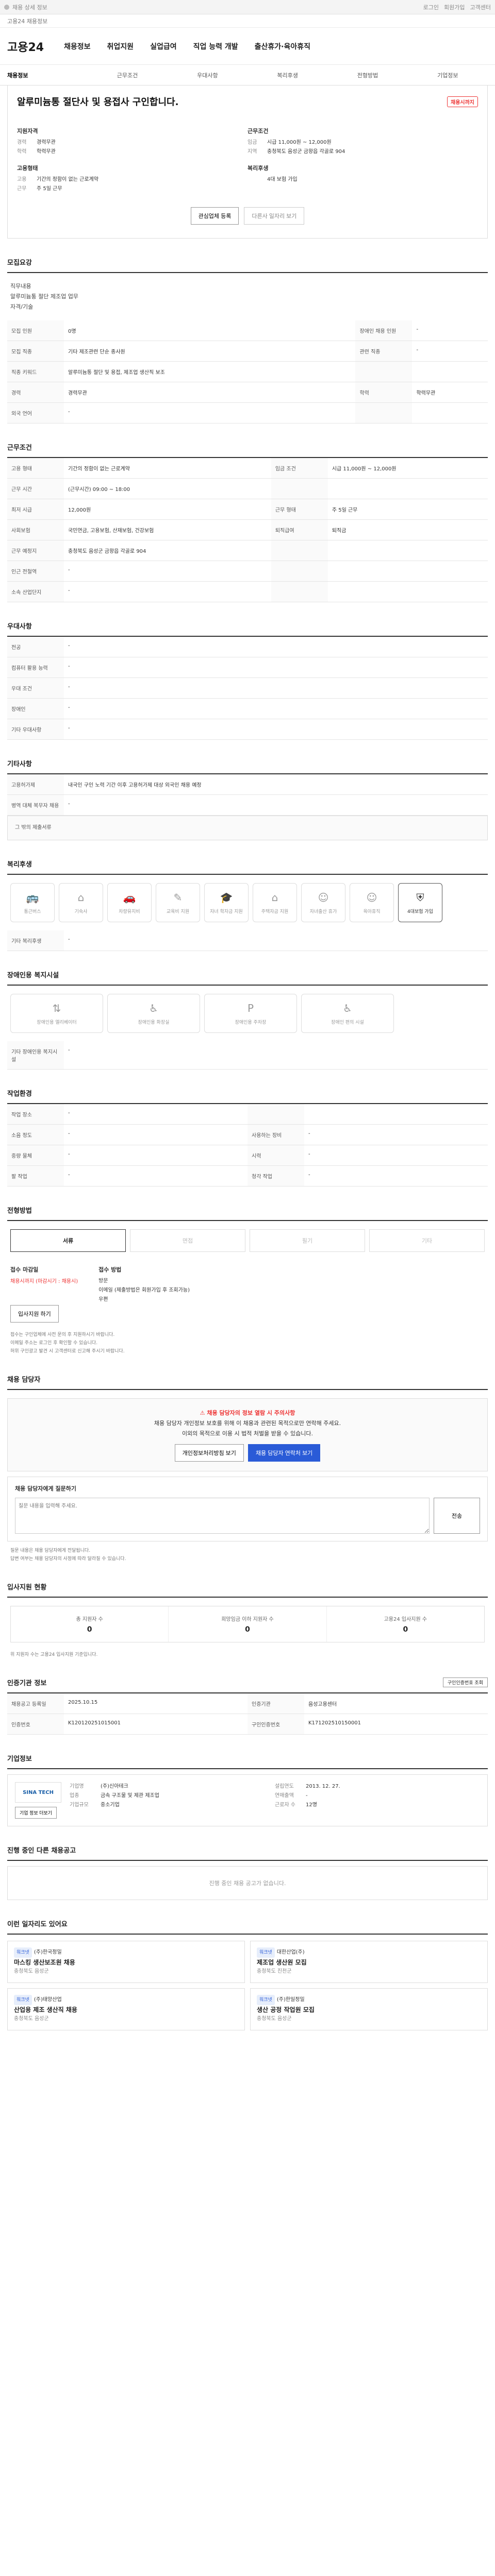 The height and width of the screenshot is (2576, 495). I want to click on deadline-heading: 접수 마감일, so click(24, 1269).